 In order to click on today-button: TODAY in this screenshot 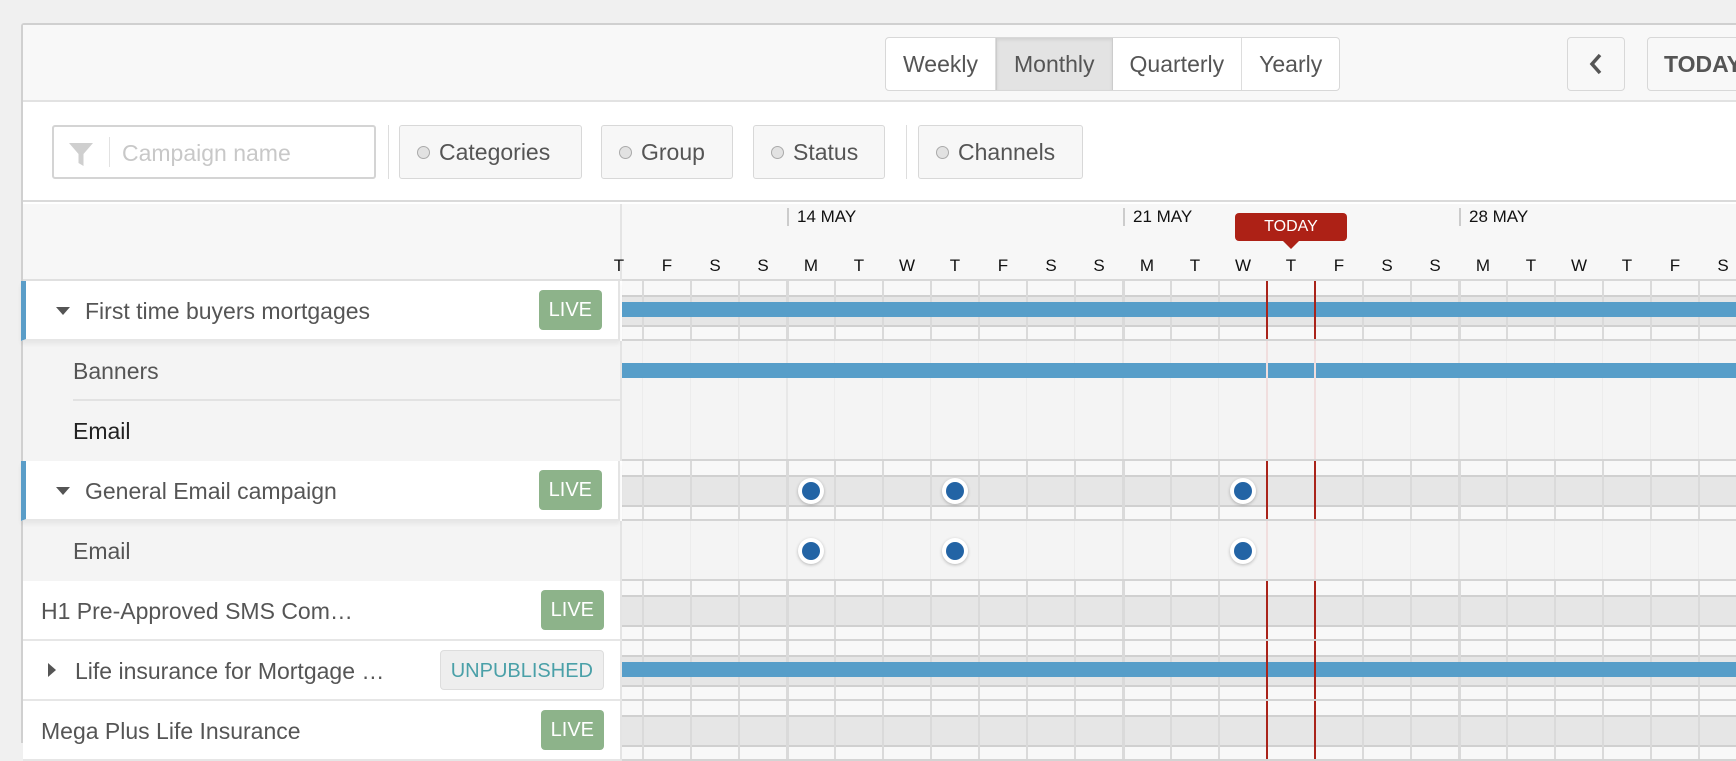, I will do `click(1691, 64)`.